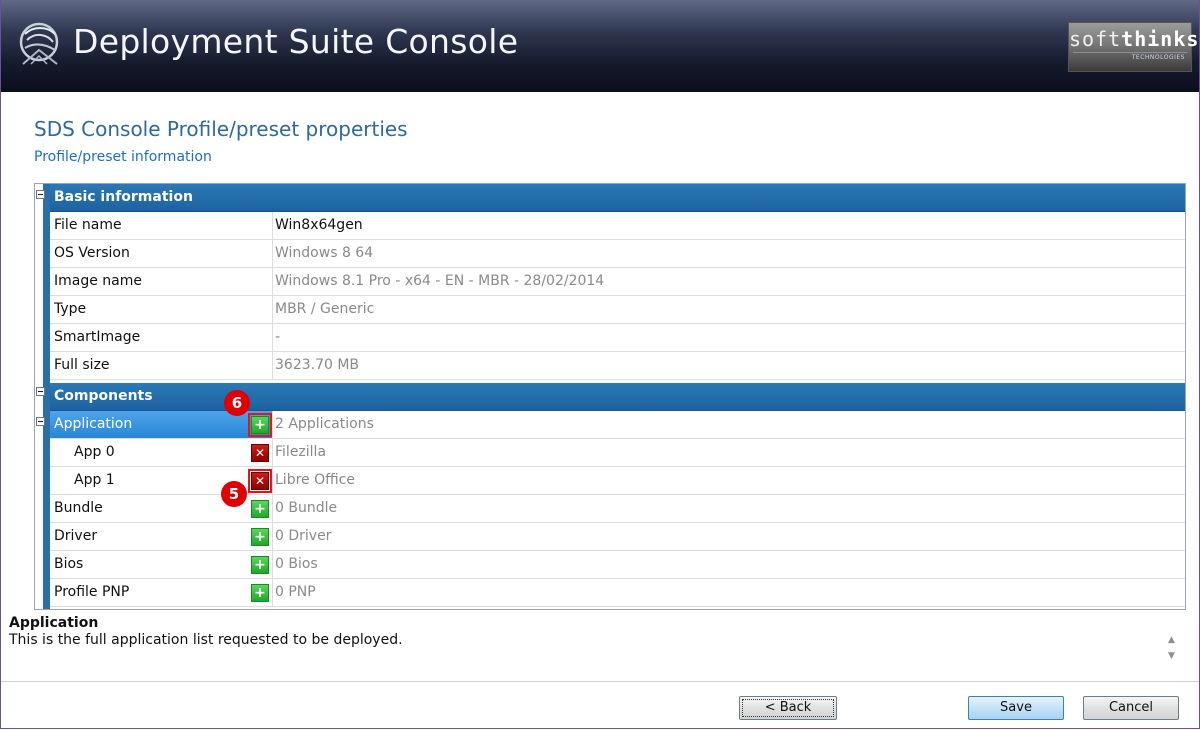 The width and height of the screenshot is (1200, 730). Describe the element at coordinates (278, 337) in the screenshot. I see `row-value: -` at that location.